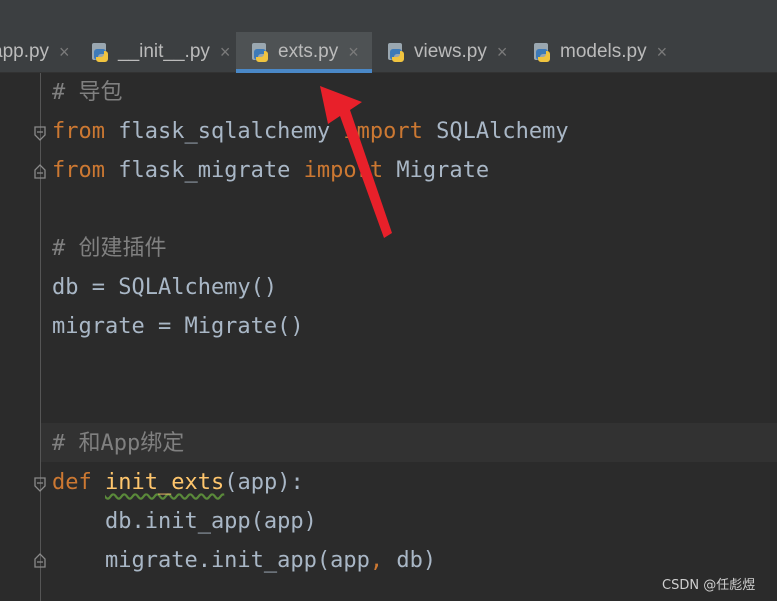  I want to click on tab-init-py: __init__.py ×, so click(158, 52).